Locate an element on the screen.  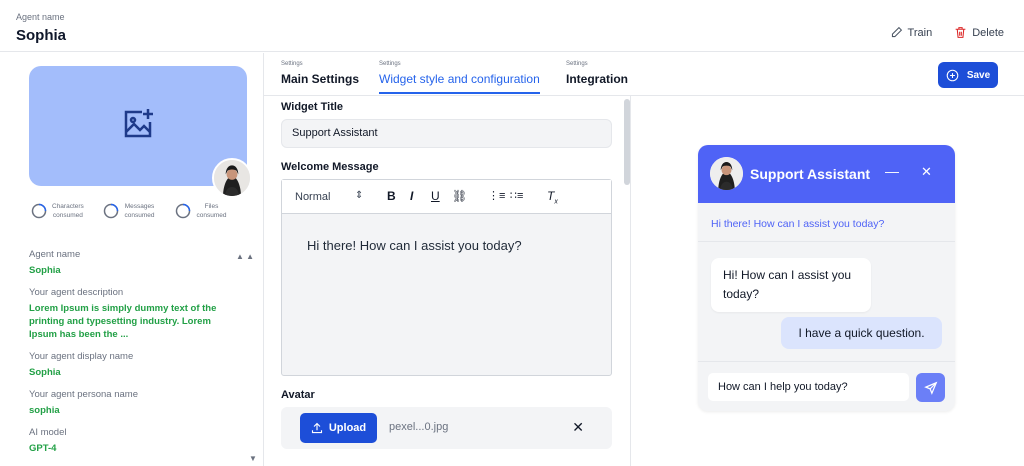
plus-circle-icon is located at coordinates (952, 75).